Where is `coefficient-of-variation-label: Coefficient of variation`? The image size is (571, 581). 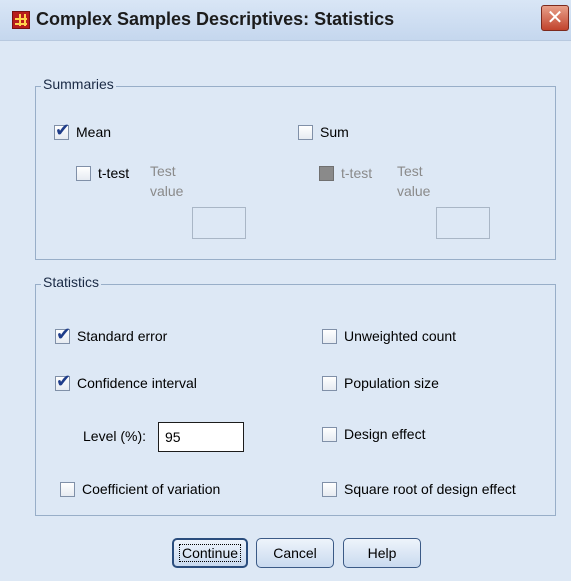 coefficient-of-variation-label: Coefficient of variation is located at coordinates (151, 489).